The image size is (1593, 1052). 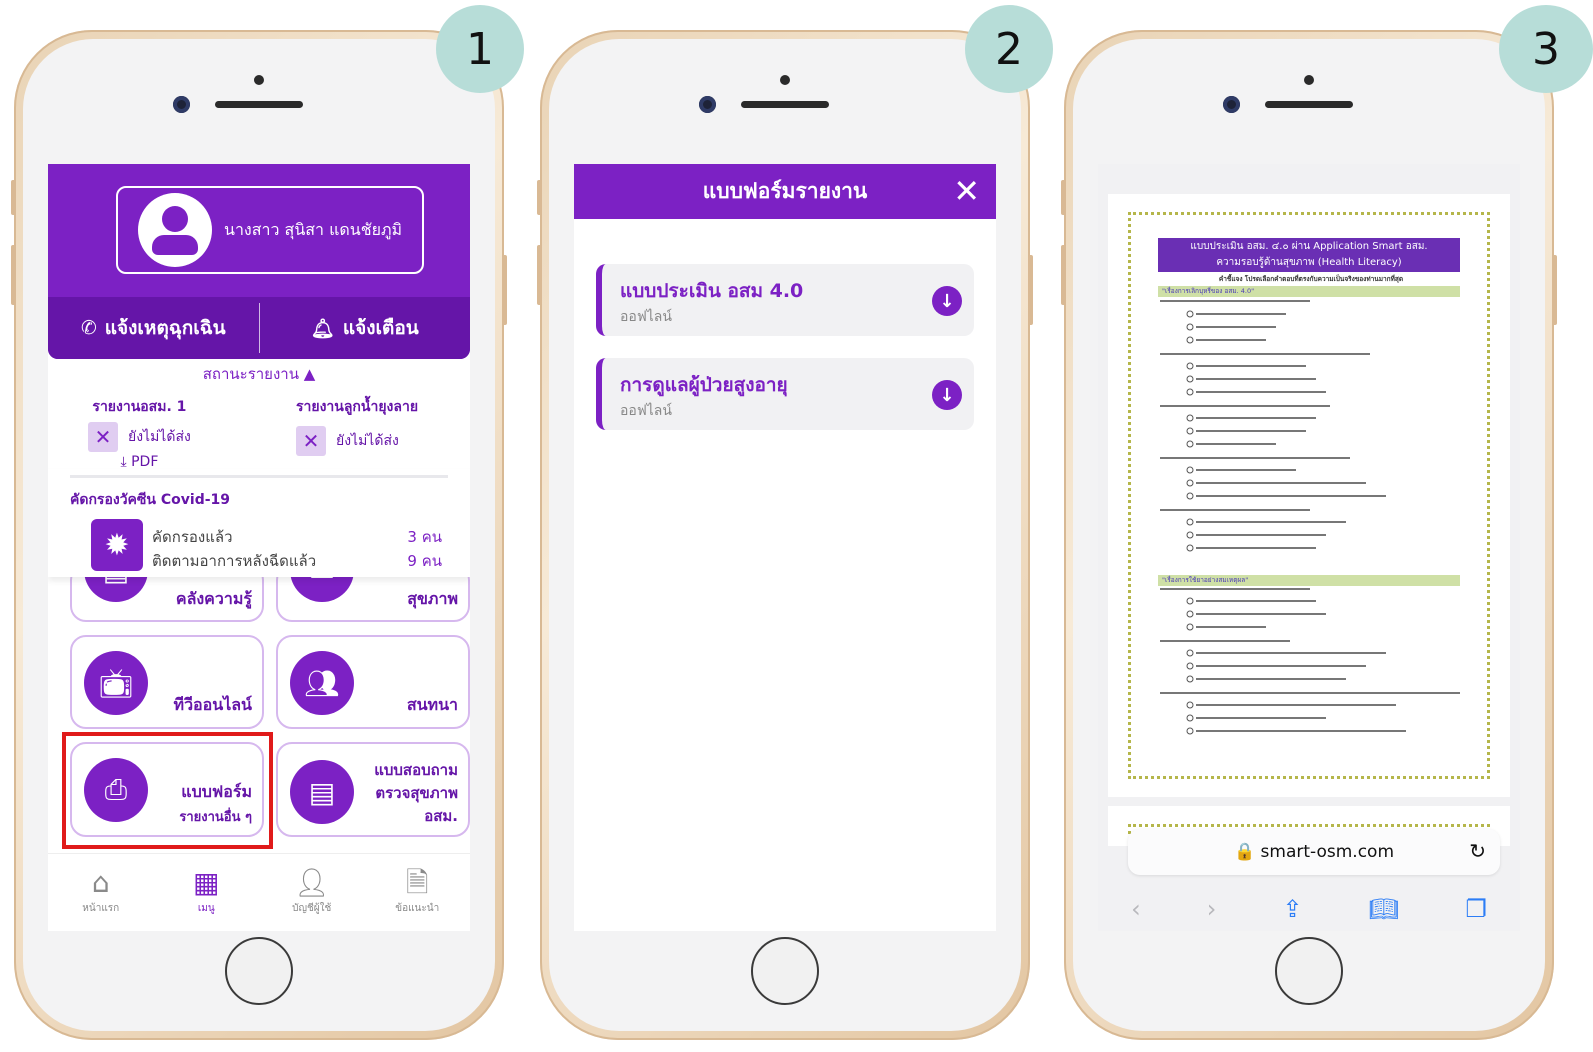 What do you see at coordinates (313, 229) in the screenshot?
I see `profile-name: นางสาว สุนิสา แดนชัยภูมิ` at bounding box center [313, 229].